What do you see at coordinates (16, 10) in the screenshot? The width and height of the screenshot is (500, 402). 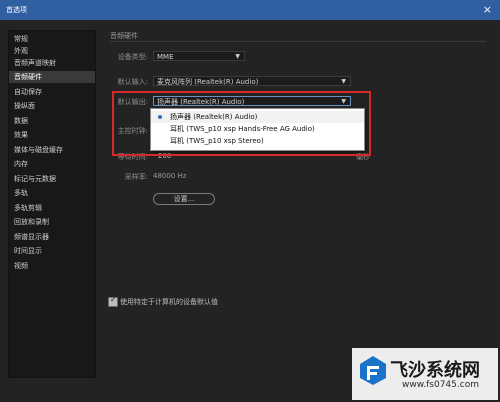 I see `window-title: 首选项` at bounding box center [16, 10].